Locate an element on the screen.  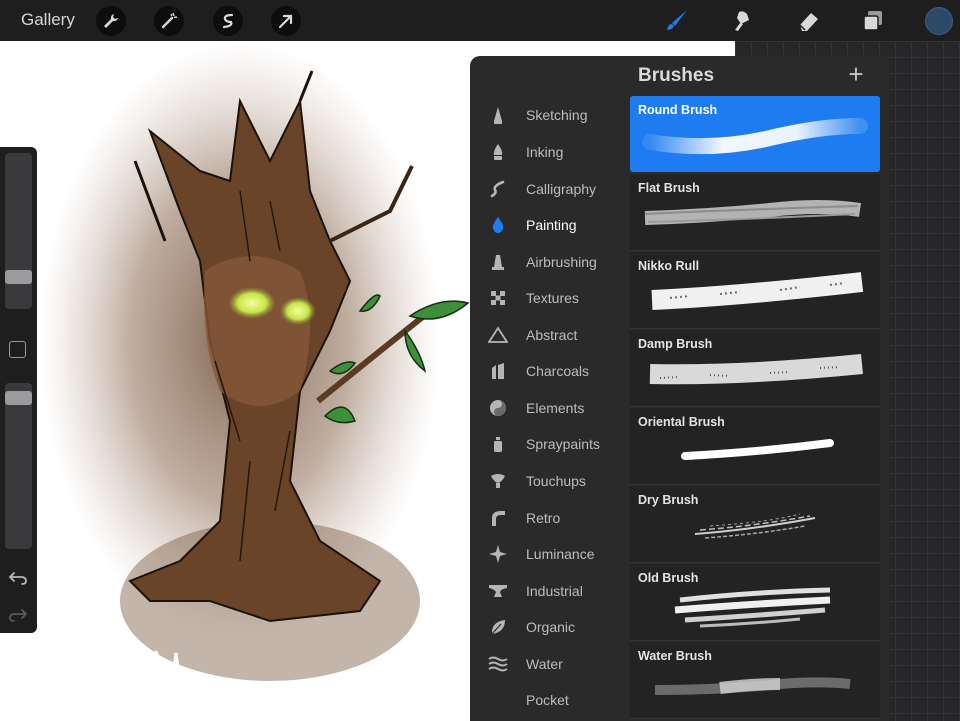
panel-title: Brushes is located at coordinates (676, 75).